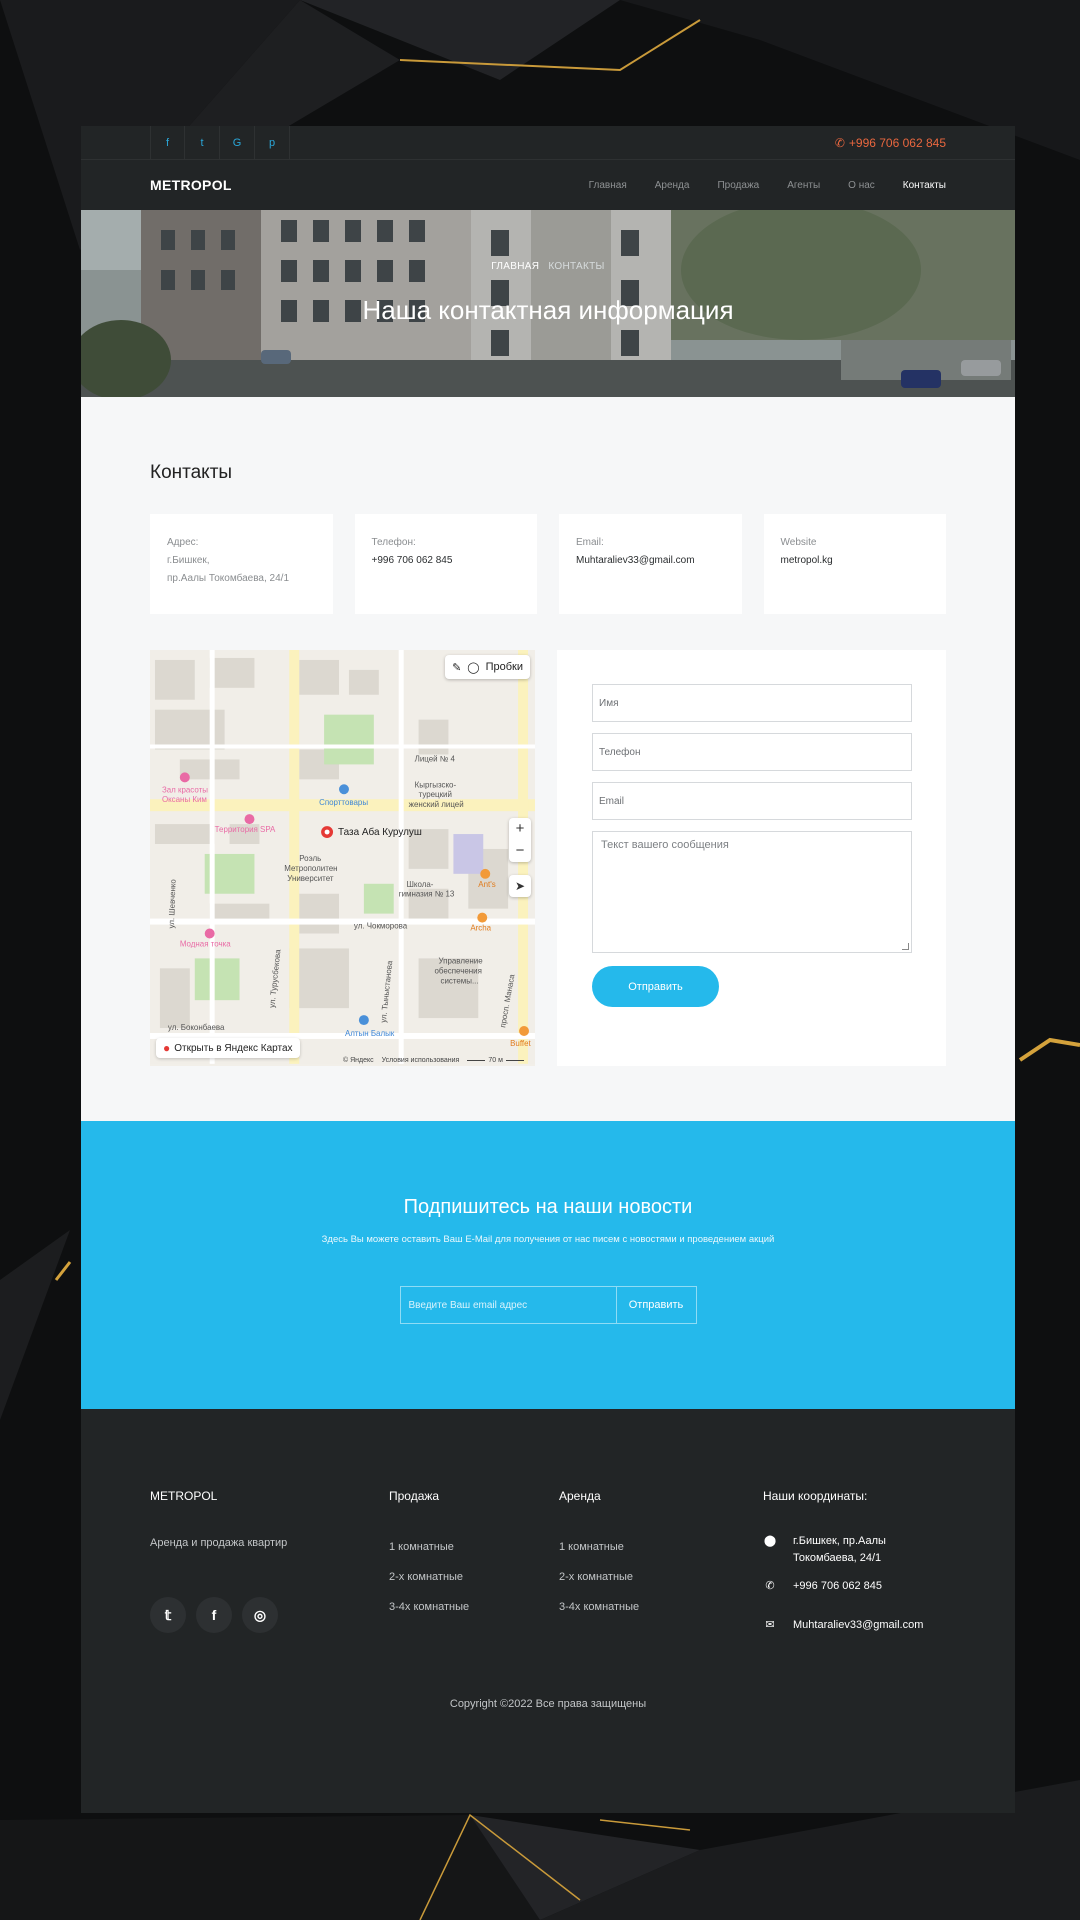 Image resolution: width=1080 pixels, height=1920 pixels. Describe the element at coordinates (548, 1704) in the screenshot. I see `copyright: Copyright ©2022 Все права защищены` at that location.